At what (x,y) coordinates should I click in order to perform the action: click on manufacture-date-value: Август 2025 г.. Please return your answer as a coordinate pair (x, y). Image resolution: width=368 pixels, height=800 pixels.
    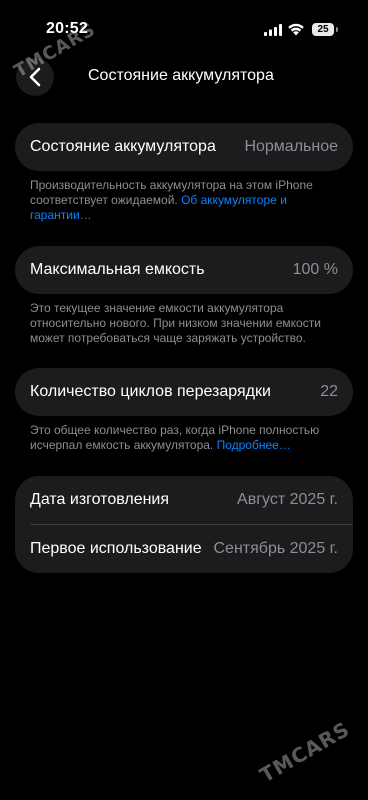
    Looking at the image, I should click on (287, 499).